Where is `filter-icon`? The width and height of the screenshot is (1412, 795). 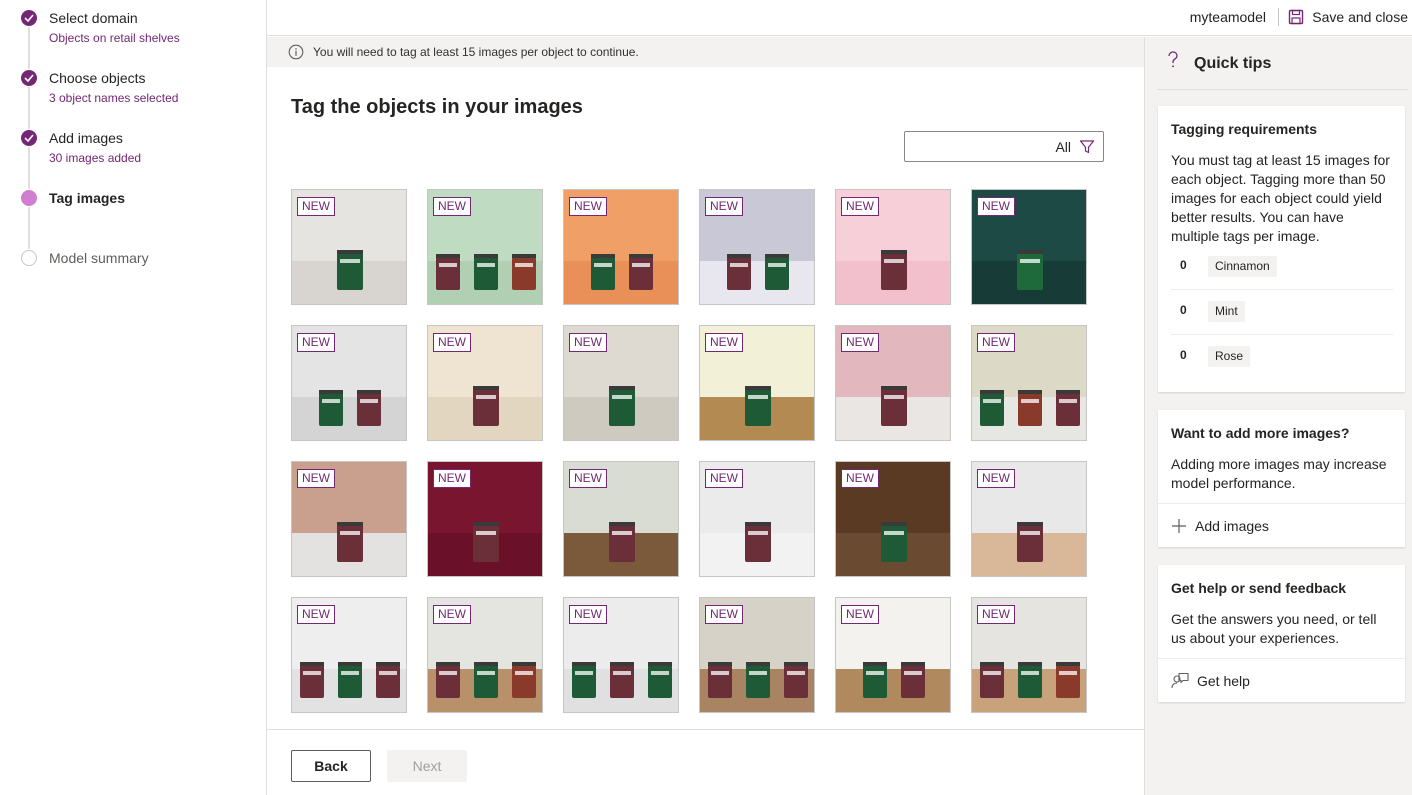 filter-icon is located at coordinates (1087, 147).